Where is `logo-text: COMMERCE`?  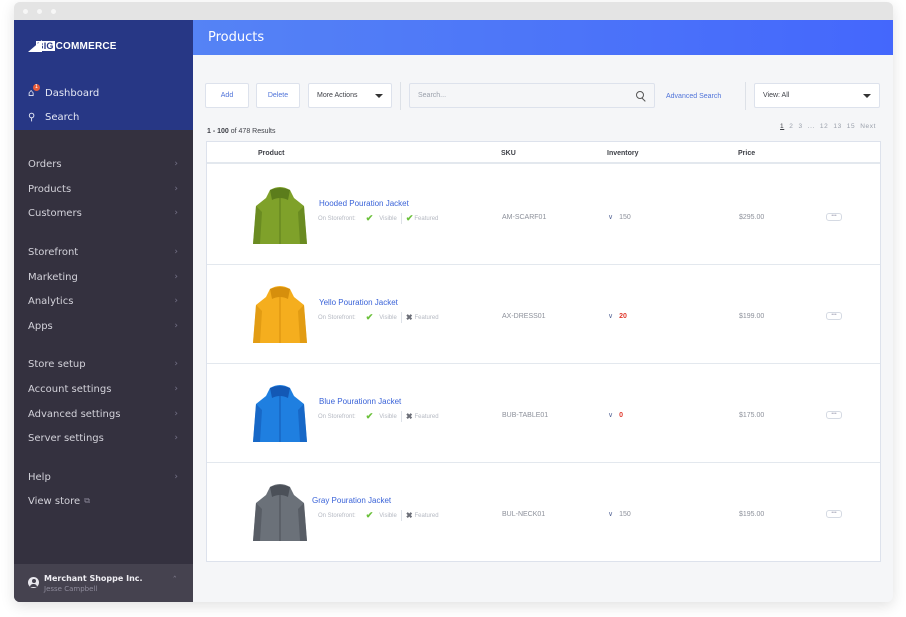 logo-text: COMMERCE is located at coordinates (86, 46).